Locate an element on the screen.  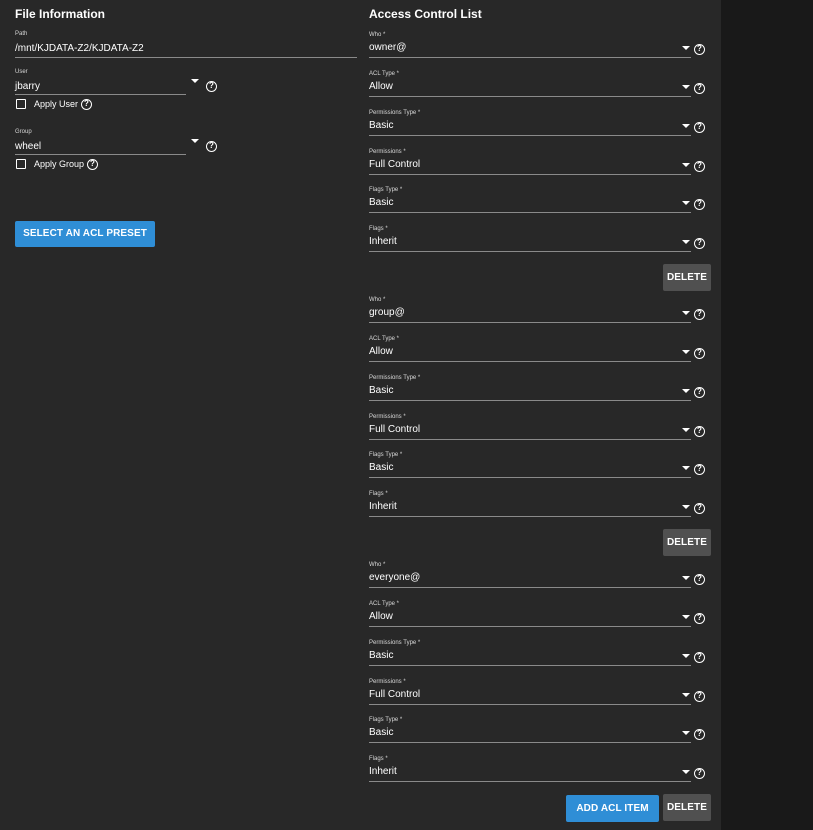
acl-who-value: everyone@ is located at coordinates (394, 577).